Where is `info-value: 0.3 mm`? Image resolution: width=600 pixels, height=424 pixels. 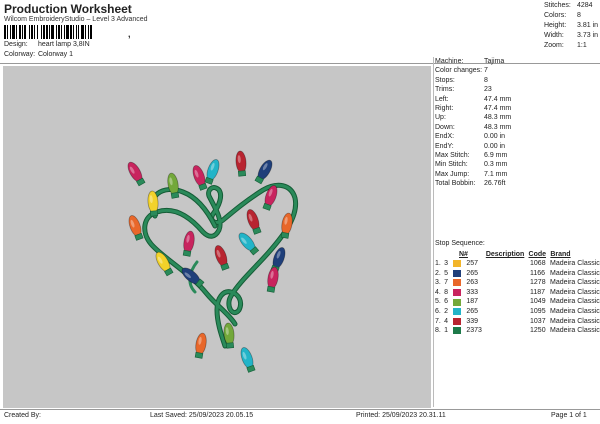
info-value: 0.3 mm is located at coordinates (496, 165).